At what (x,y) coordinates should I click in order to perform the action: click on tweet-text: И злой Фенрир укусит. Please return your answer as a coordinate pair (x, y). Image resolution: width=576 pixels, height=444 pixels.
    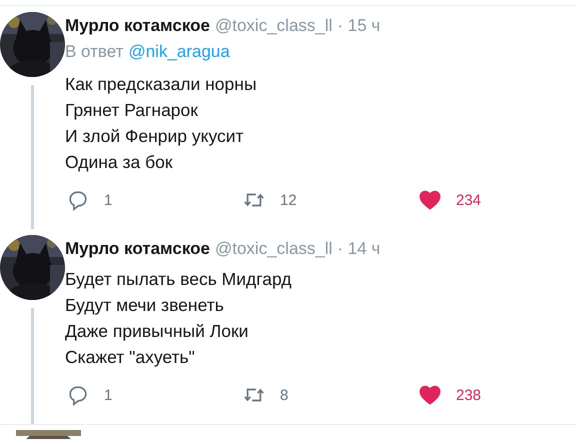
    Looking at the image, I should click on (155, 136).